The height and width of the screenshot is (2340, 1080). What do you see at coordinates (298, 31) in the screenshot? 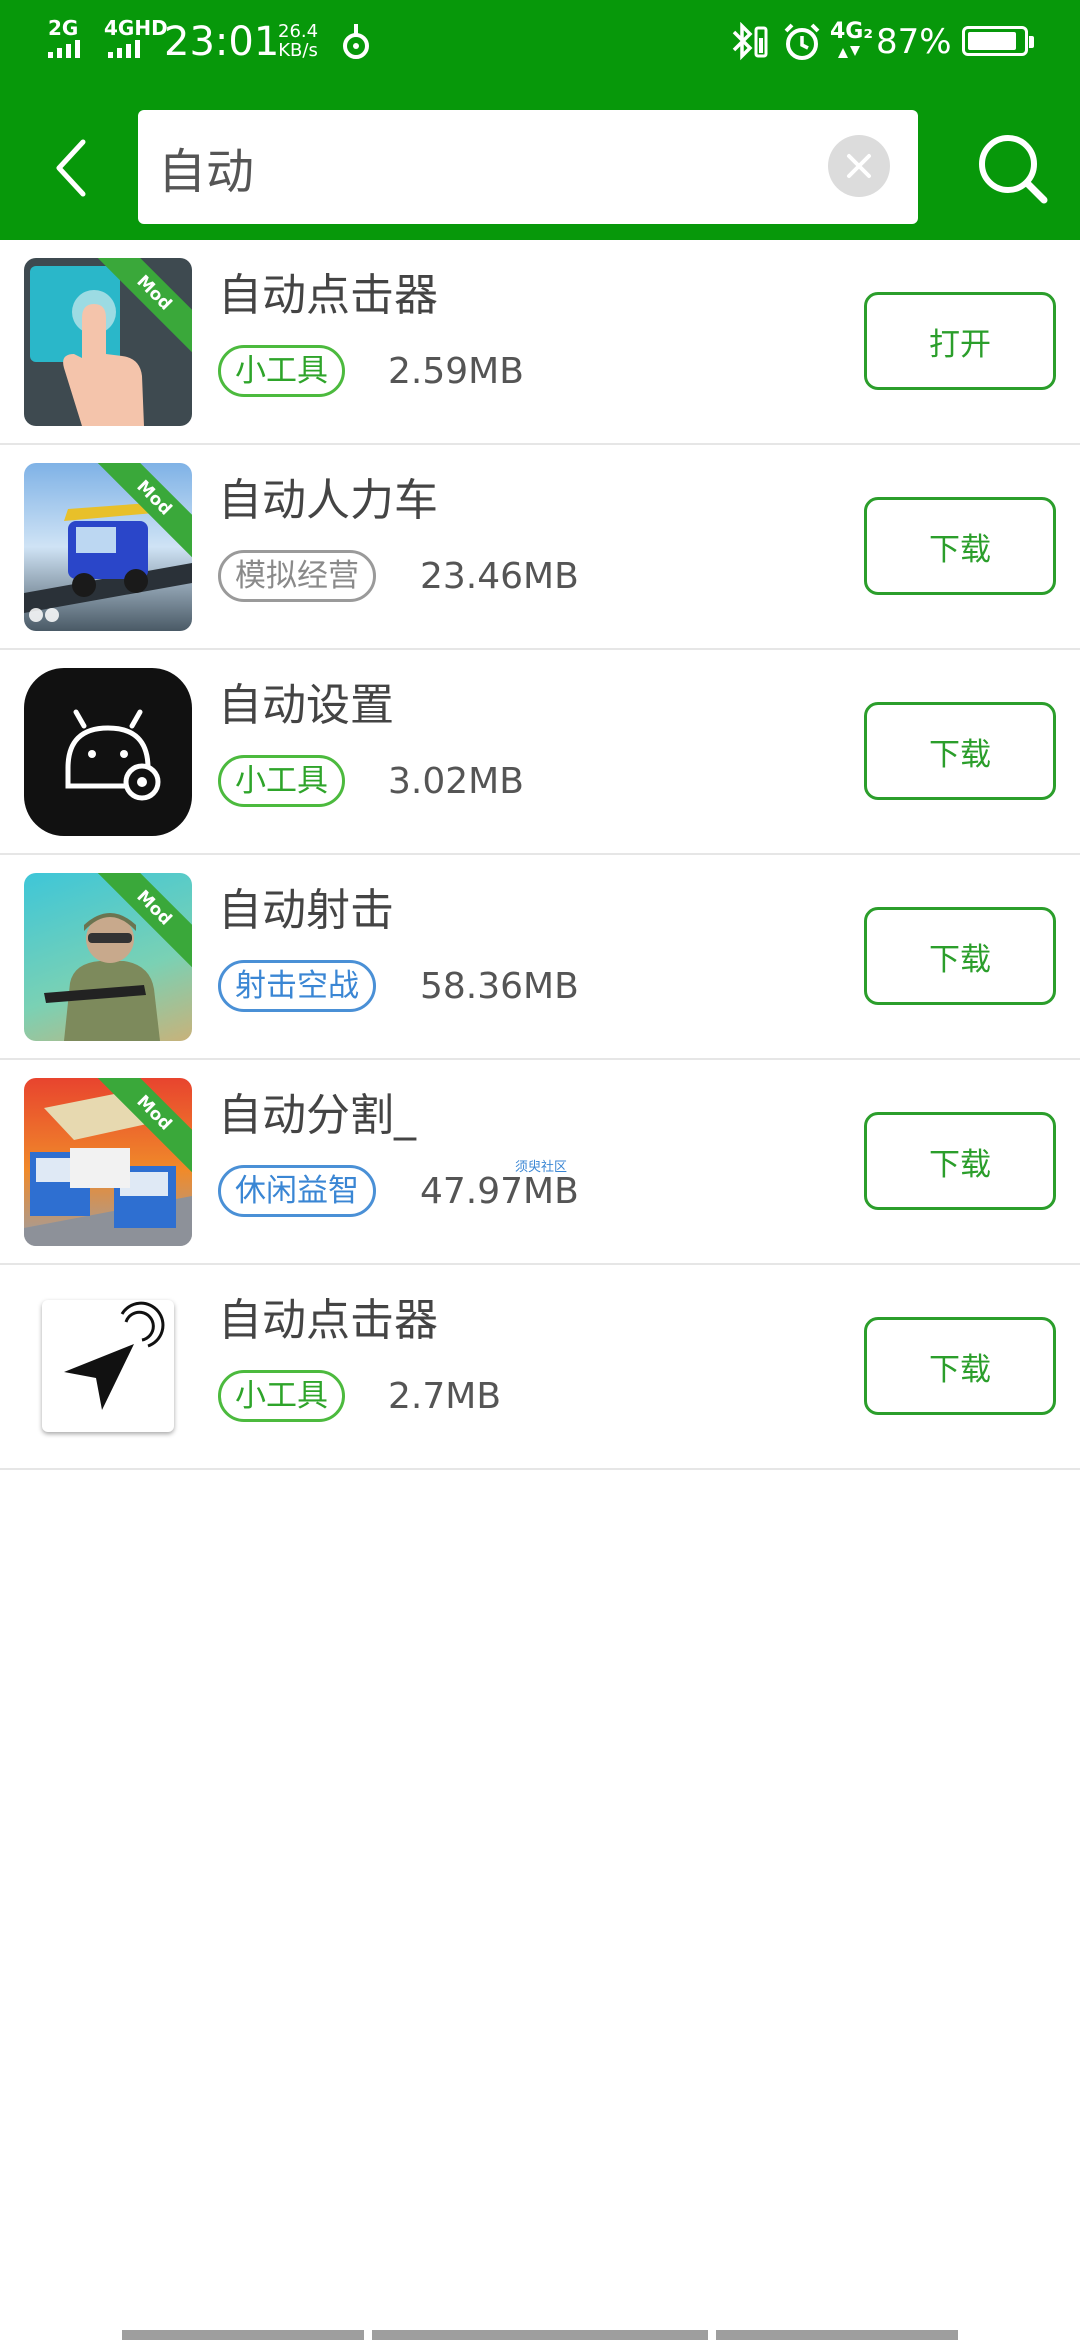
I see `net-speed-value: 26.4` at bounding box center [298, 31].